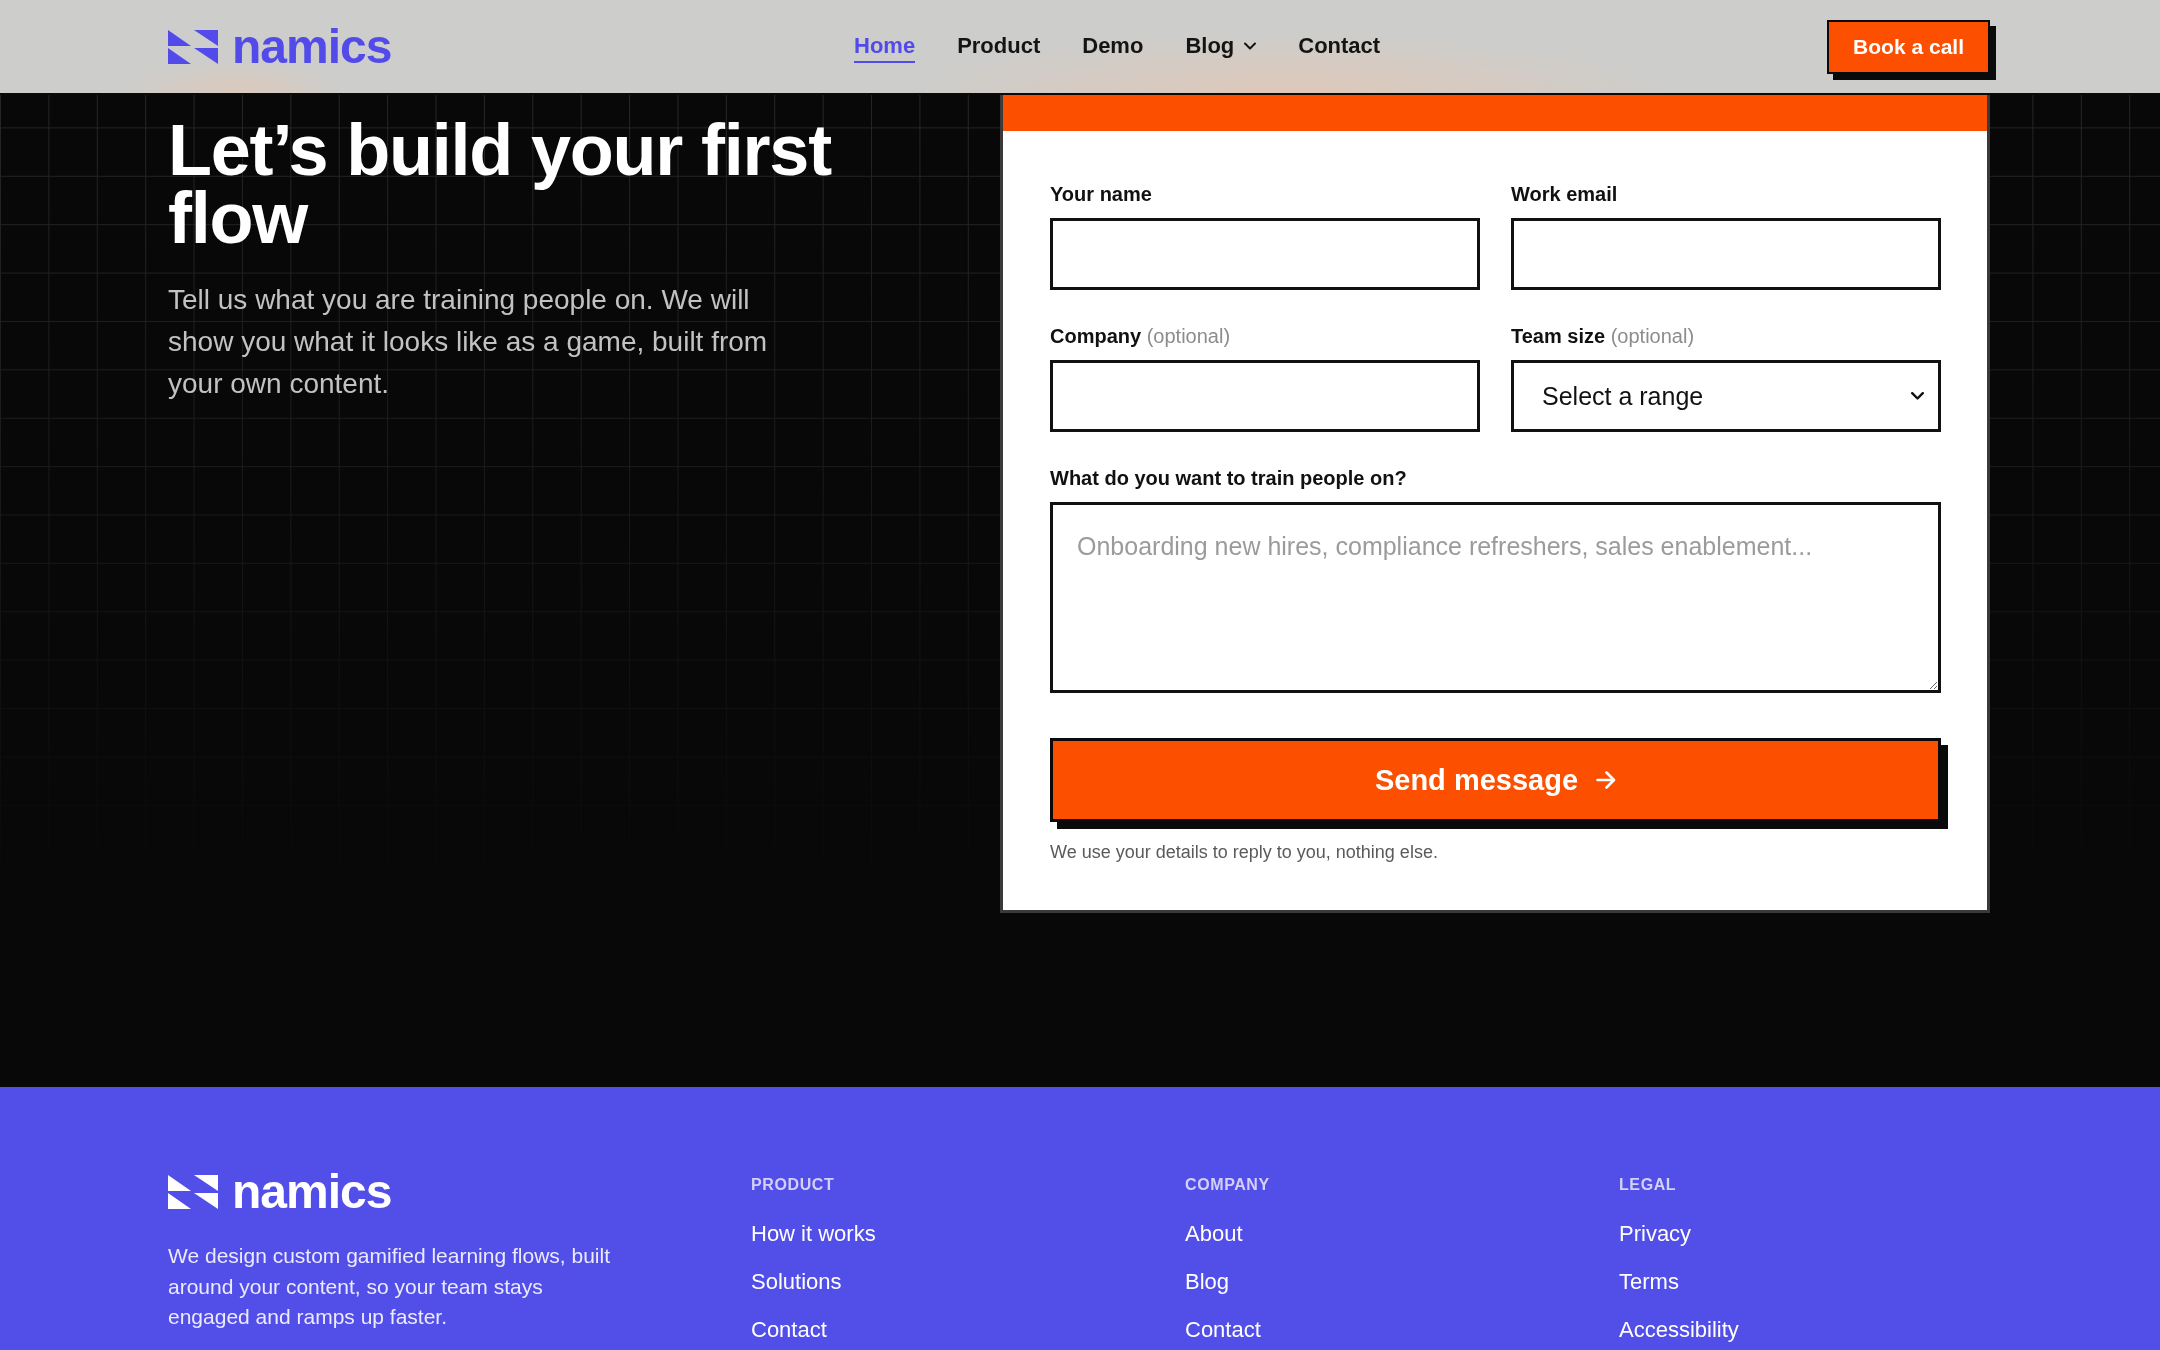 The image size is (2160, 1350). Describe the element at coordinates (1603, 336) in the screenshot. I see `field-label: Team size (optional)` at that location.